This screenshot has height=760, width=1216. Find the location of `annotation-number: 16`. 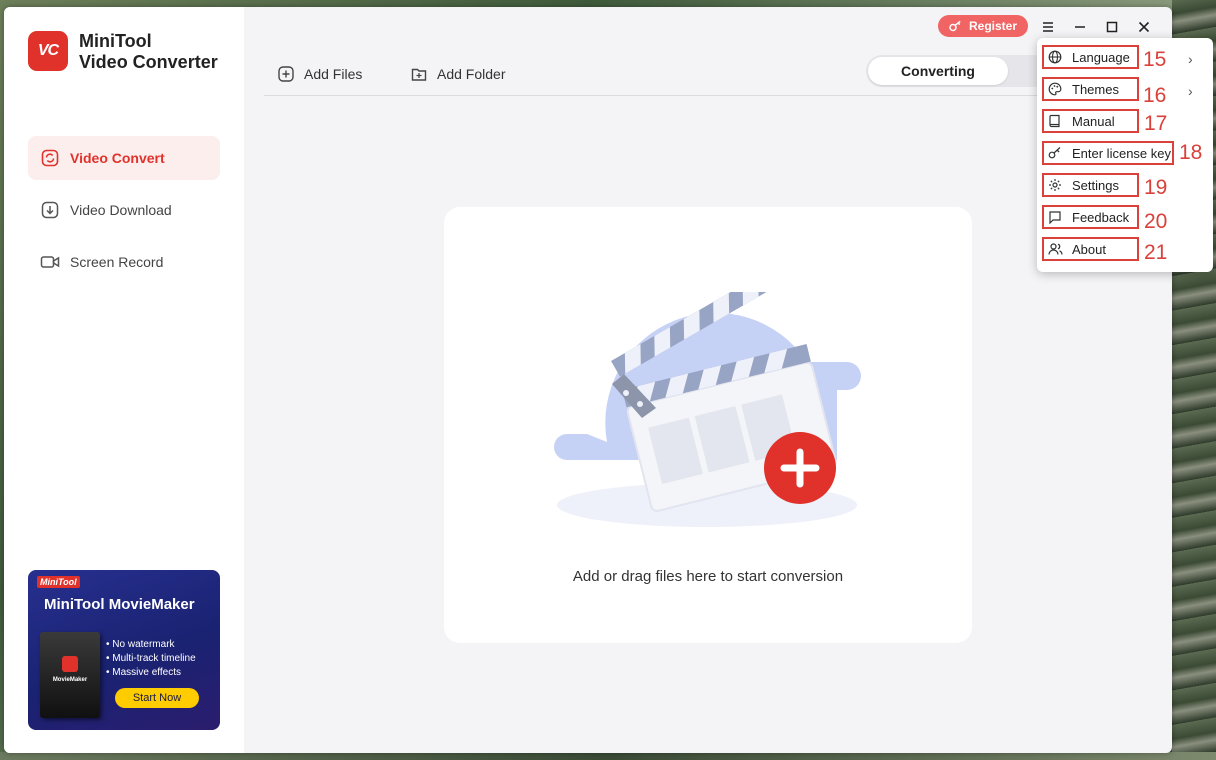

annotation-number: 16 is located at coordinates (1155, 95).